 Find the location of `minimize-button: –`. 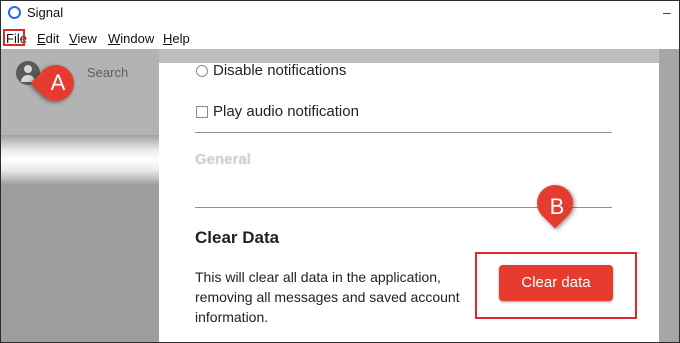

minimize-button: – is located at coordinates (667, 12).